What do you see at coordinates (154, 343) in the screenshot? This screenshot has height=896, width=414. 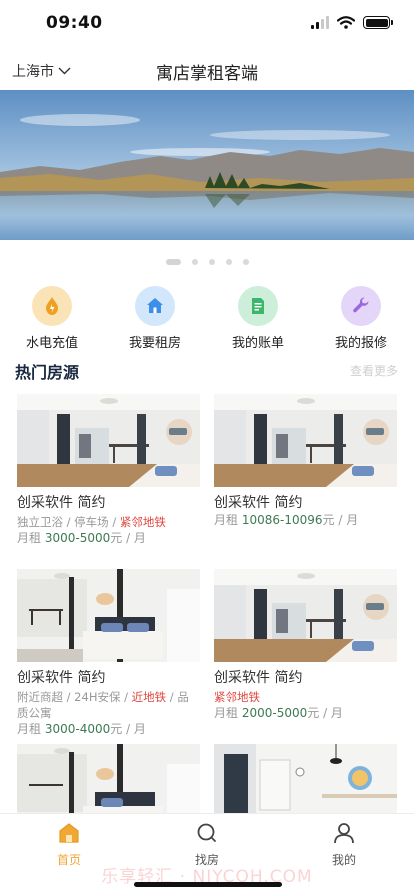 I see `quick-menu-label: 我要租房` at bounding box center [154, 343].